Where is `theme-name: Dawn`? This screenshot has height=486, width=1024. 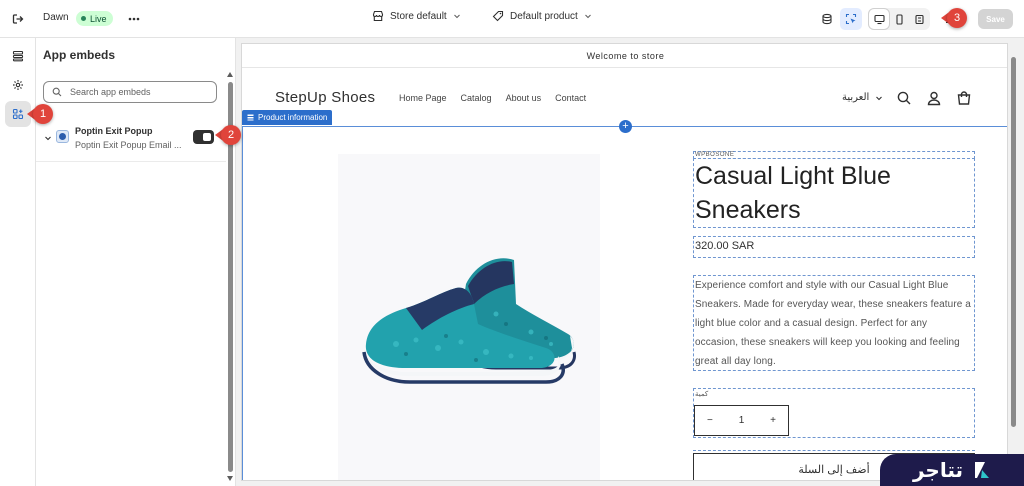 theme-name: Dawn is located at coordinates (56, 17).